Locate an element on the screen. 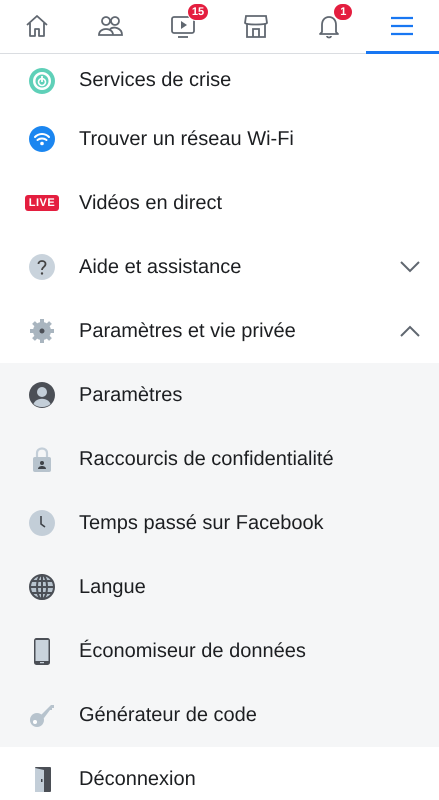  globe-icon is located at coordinates (42, 587).